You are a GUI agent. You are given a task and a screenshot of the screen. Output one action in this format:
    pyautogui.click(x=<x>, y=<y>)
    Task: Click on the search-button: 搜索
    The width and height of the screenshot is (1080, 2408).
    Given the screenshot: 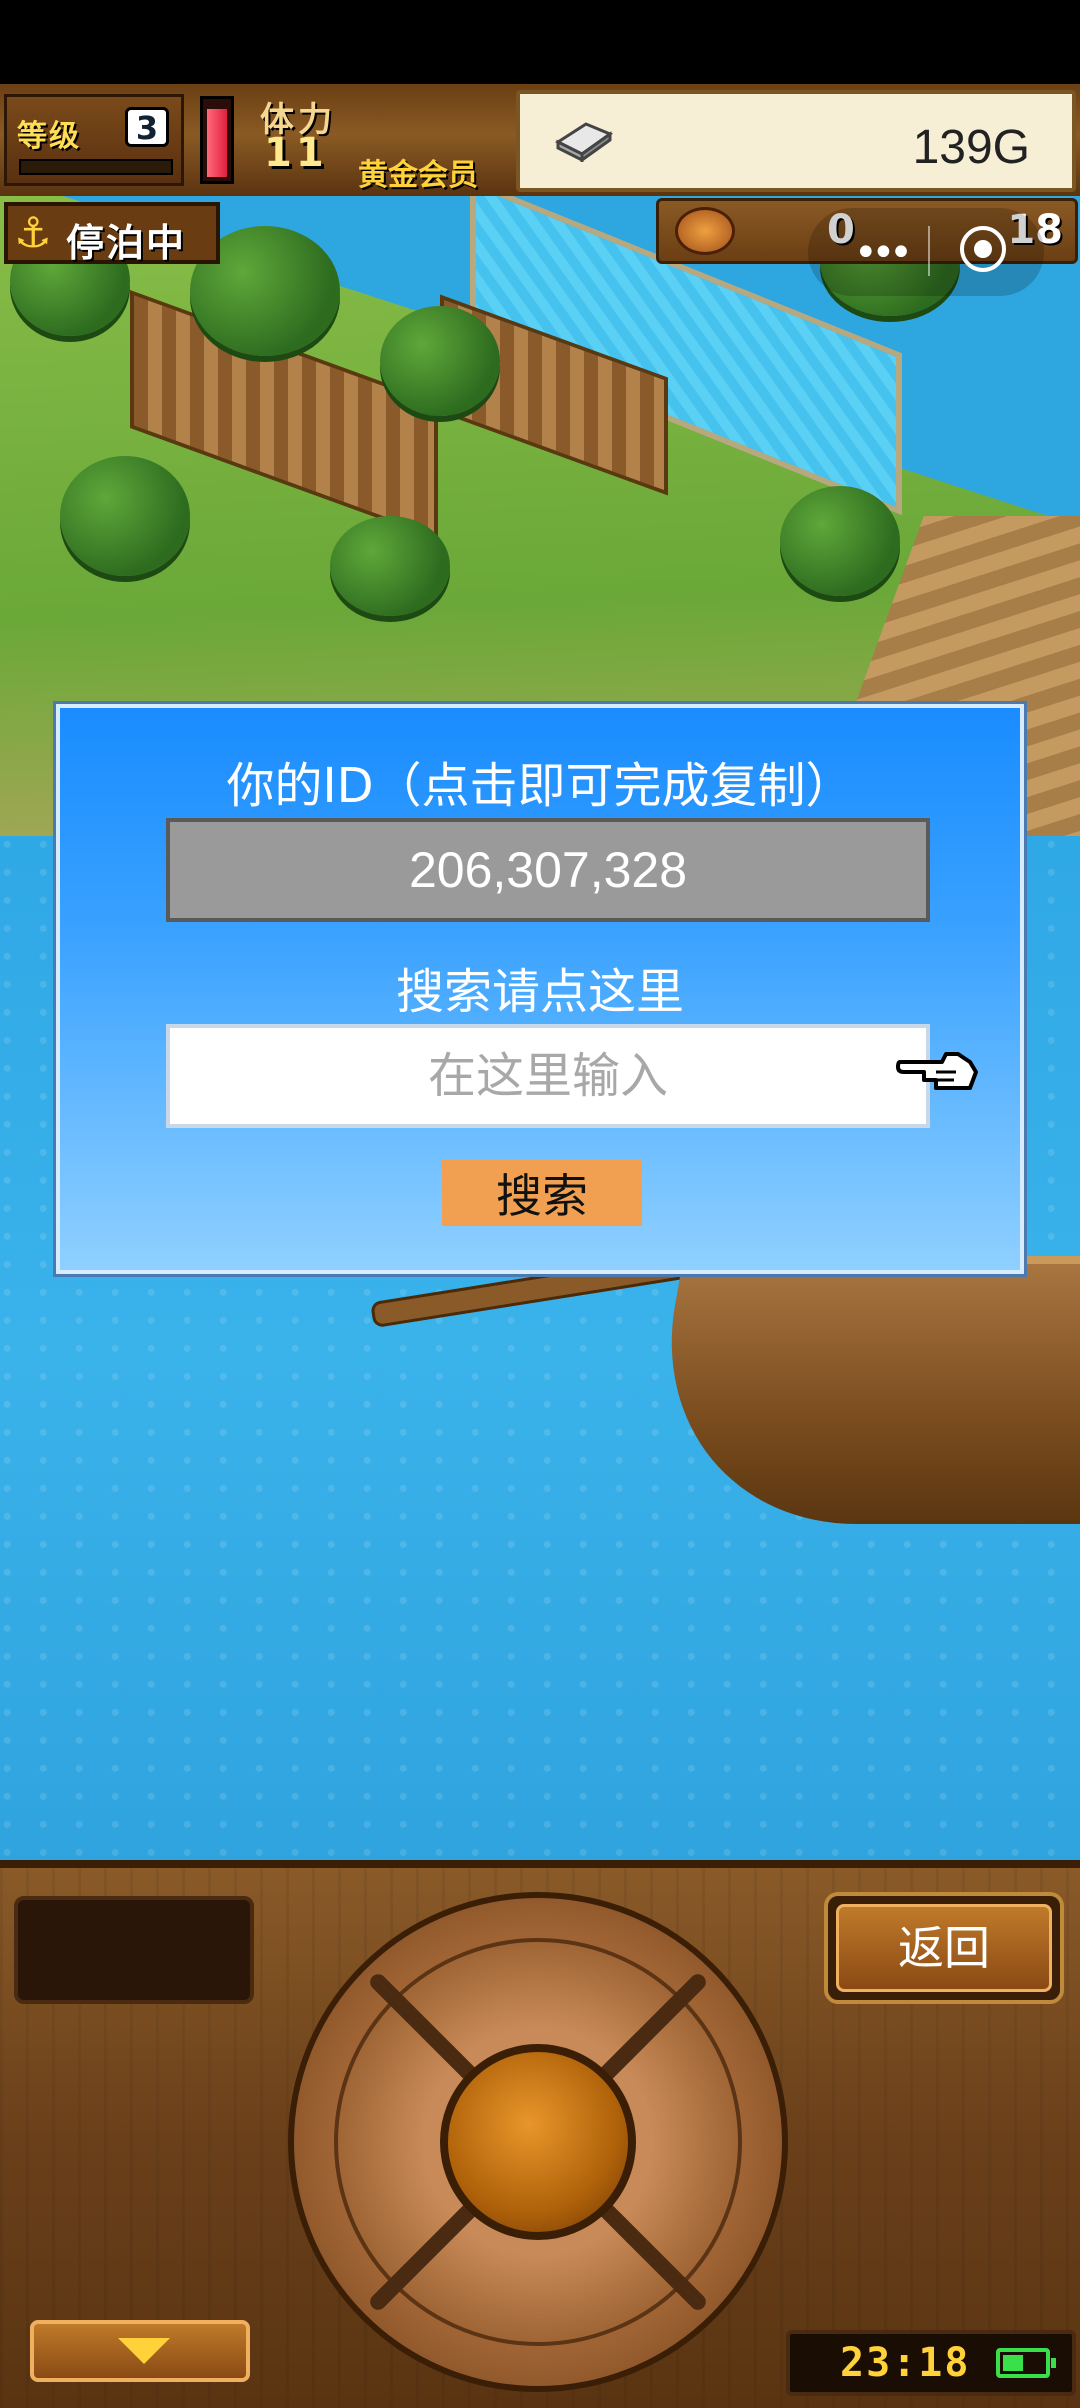 What is the action you would take?
    pyautogui.click(x=542, y=1193)
    